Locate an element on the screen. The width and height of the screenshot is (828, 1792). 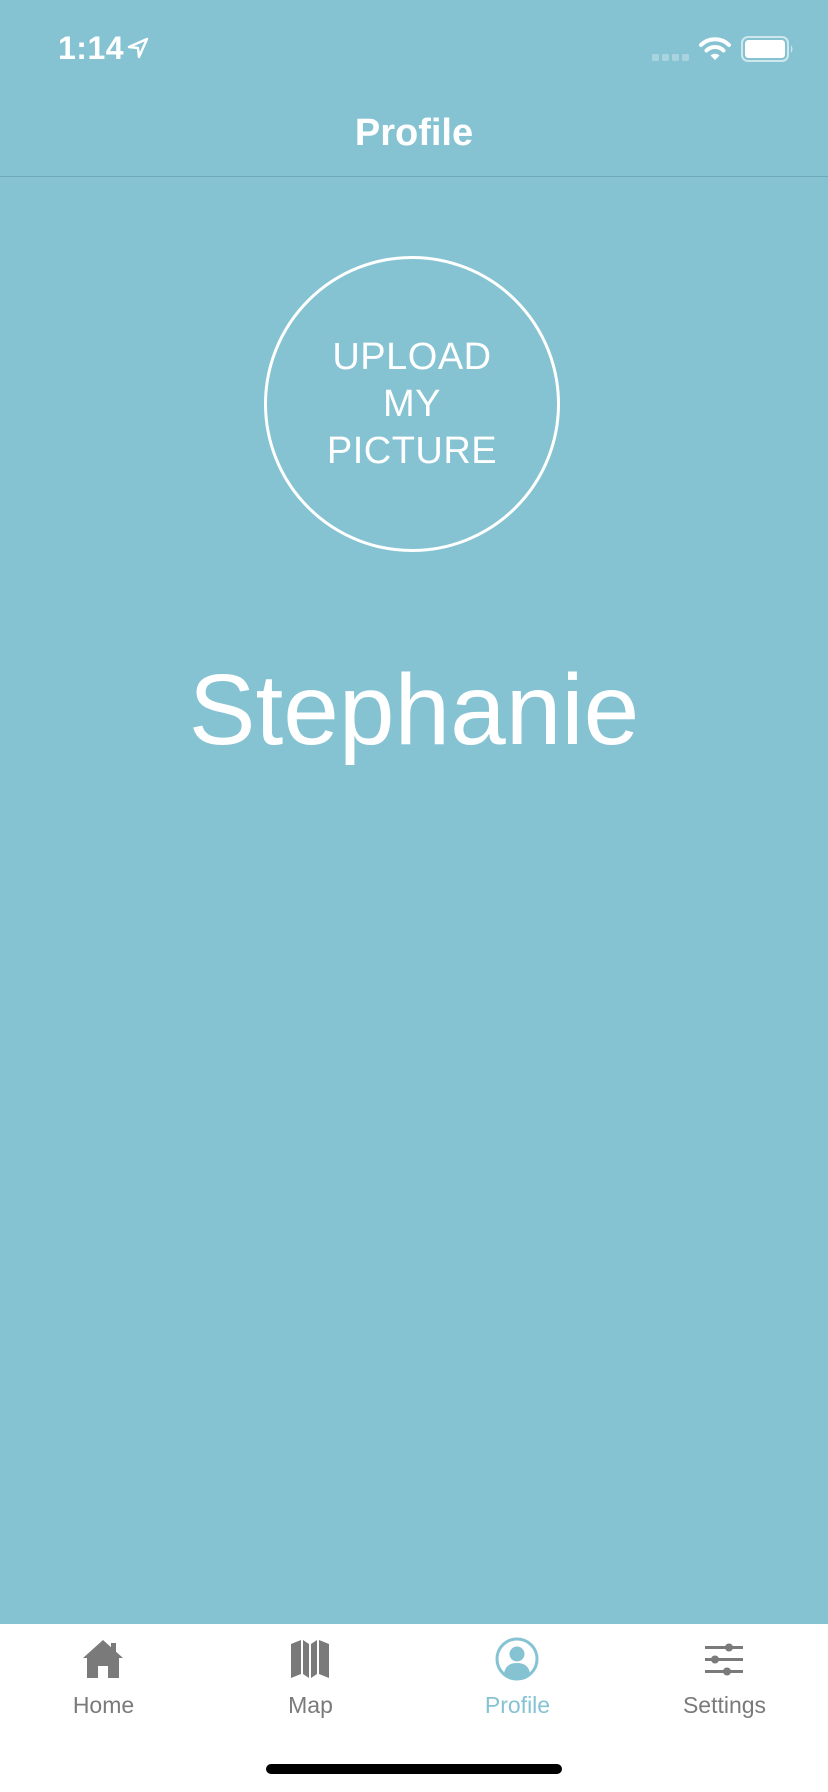
tab-map: Map is located at coordinates (310, 1679).